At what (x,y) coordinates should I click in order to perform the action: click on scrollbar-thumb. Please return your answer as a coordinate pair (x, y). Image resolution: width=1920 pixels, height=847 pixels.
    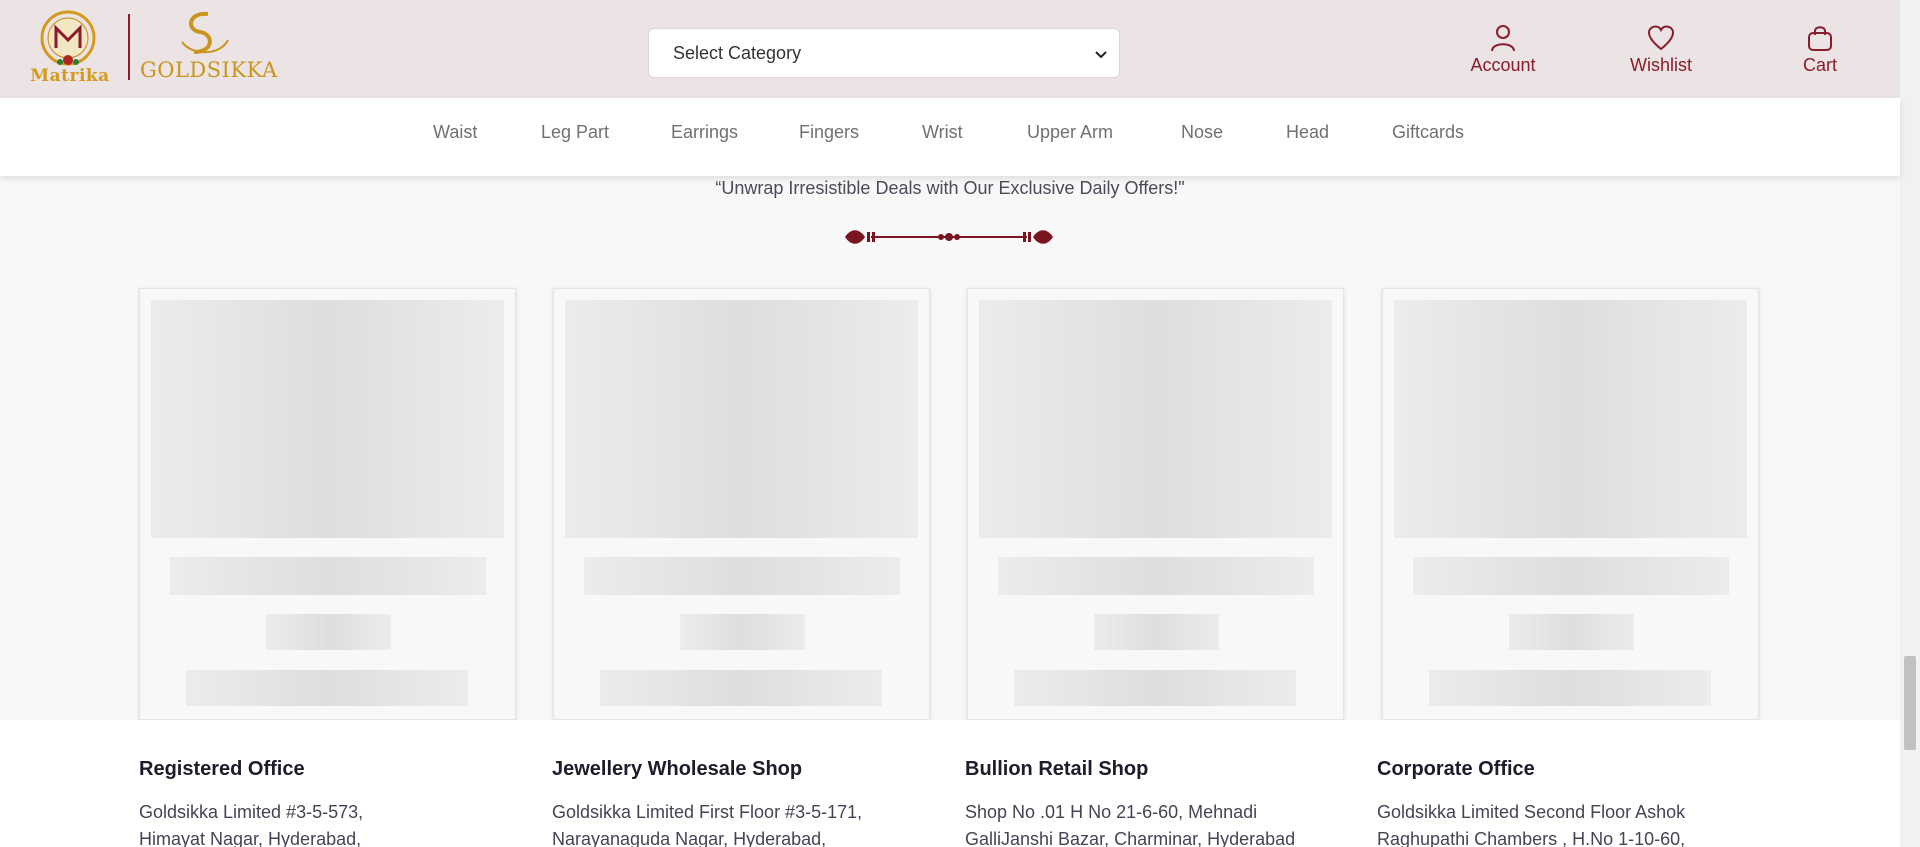
    Looking at the image, I should click on (1910, 703).